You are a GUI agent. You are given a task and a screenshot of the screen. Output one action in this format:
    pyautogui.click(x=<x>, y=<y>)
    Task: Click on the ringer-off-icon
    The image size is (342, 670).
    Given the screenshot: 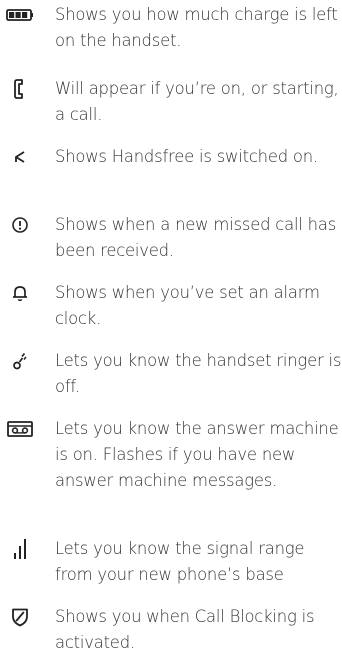 What is the action you would take?
    pyautogui.click(x=20, y=361)
    